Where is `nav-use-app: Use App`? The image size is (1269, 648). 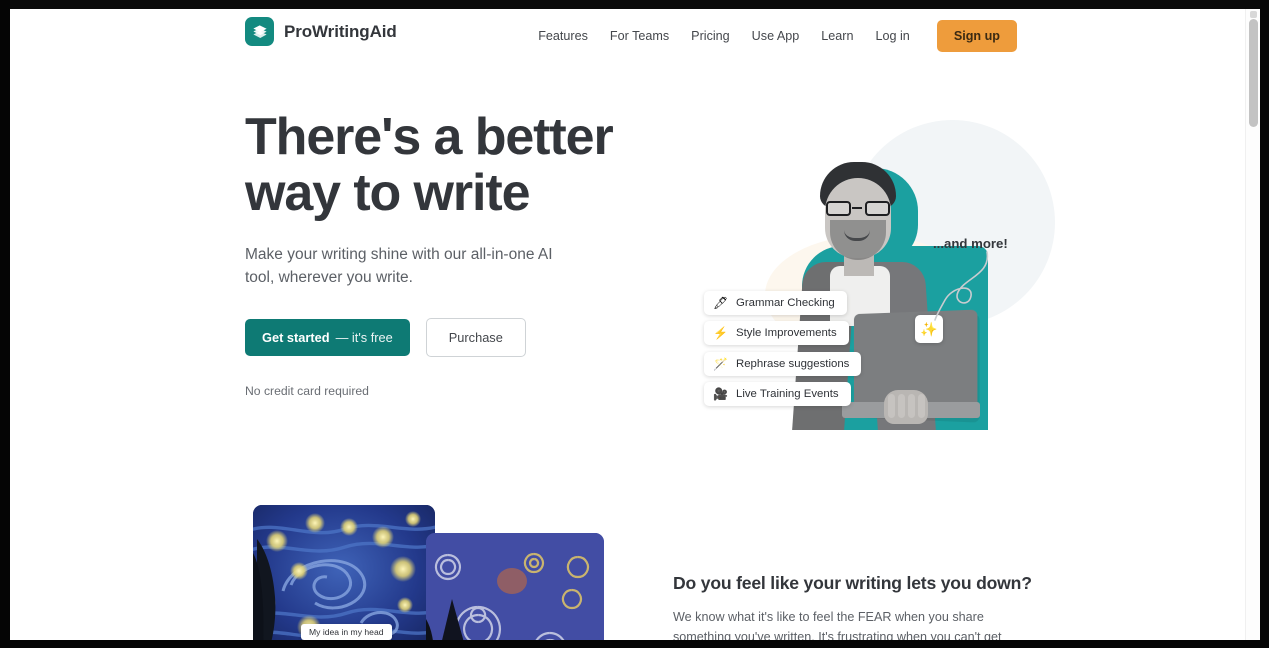 nav-use-app: Use App is located at coordinates (776, 36).